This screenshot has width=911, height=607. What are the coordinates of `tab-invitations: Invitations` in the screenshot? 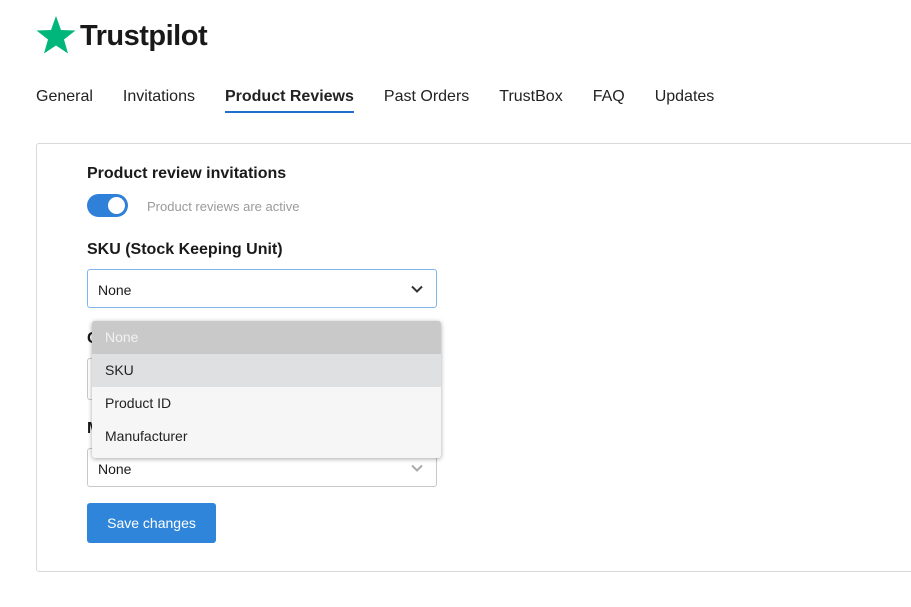 It's located at (159, 100).